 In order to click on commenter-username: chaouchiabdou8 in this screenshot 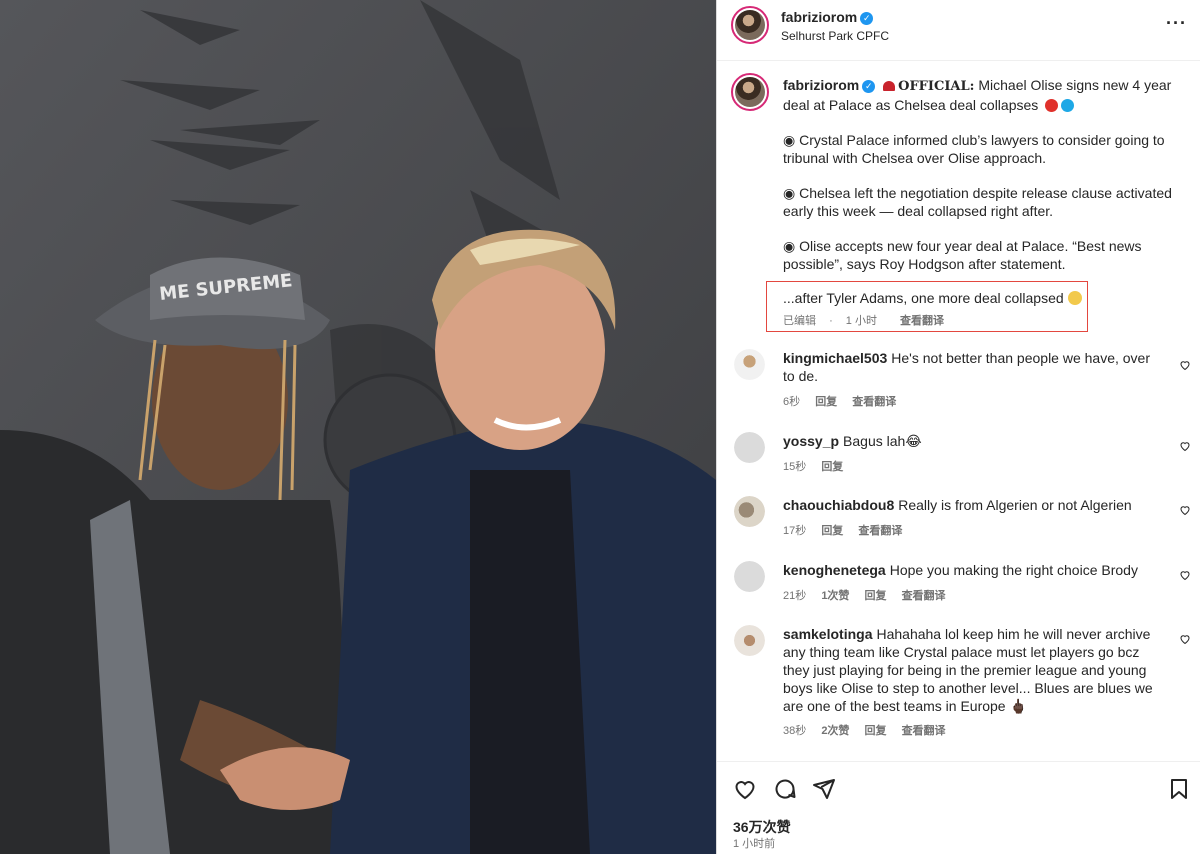, I will do `click(838, 505)`.